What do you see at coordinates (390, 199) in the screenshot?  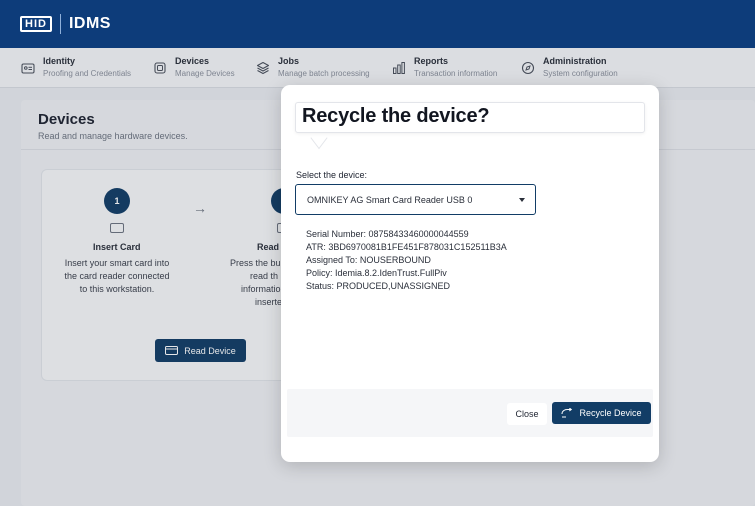 I see `device-select-value: OMNIKEY AG Smart Card Reader USB 0` at bounding box center [390, 199].